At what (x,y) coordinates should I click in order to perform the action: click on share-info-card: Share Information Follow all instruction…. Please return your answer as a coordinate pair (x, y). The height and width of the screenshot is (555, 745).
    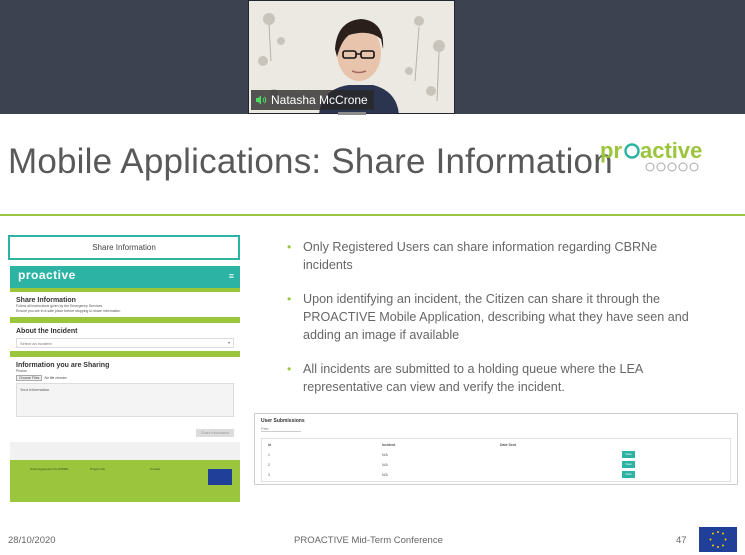
    Looking at the image, I should click on (125, 304).